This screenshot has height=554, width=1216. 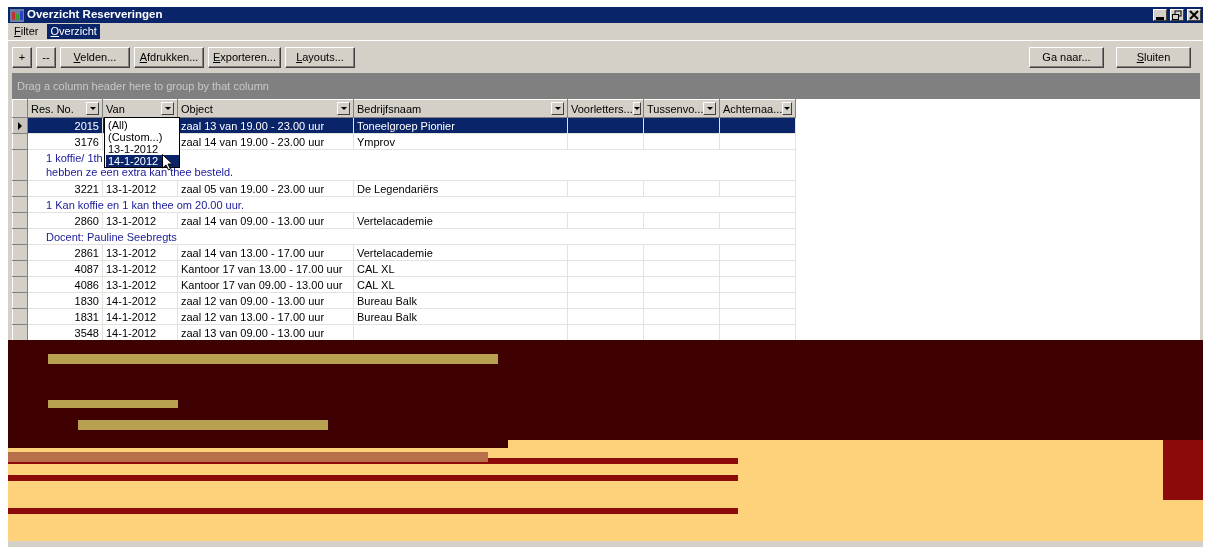 I want to click on window-title: Overzicht Reserveringen, so click(x=95, y=15).